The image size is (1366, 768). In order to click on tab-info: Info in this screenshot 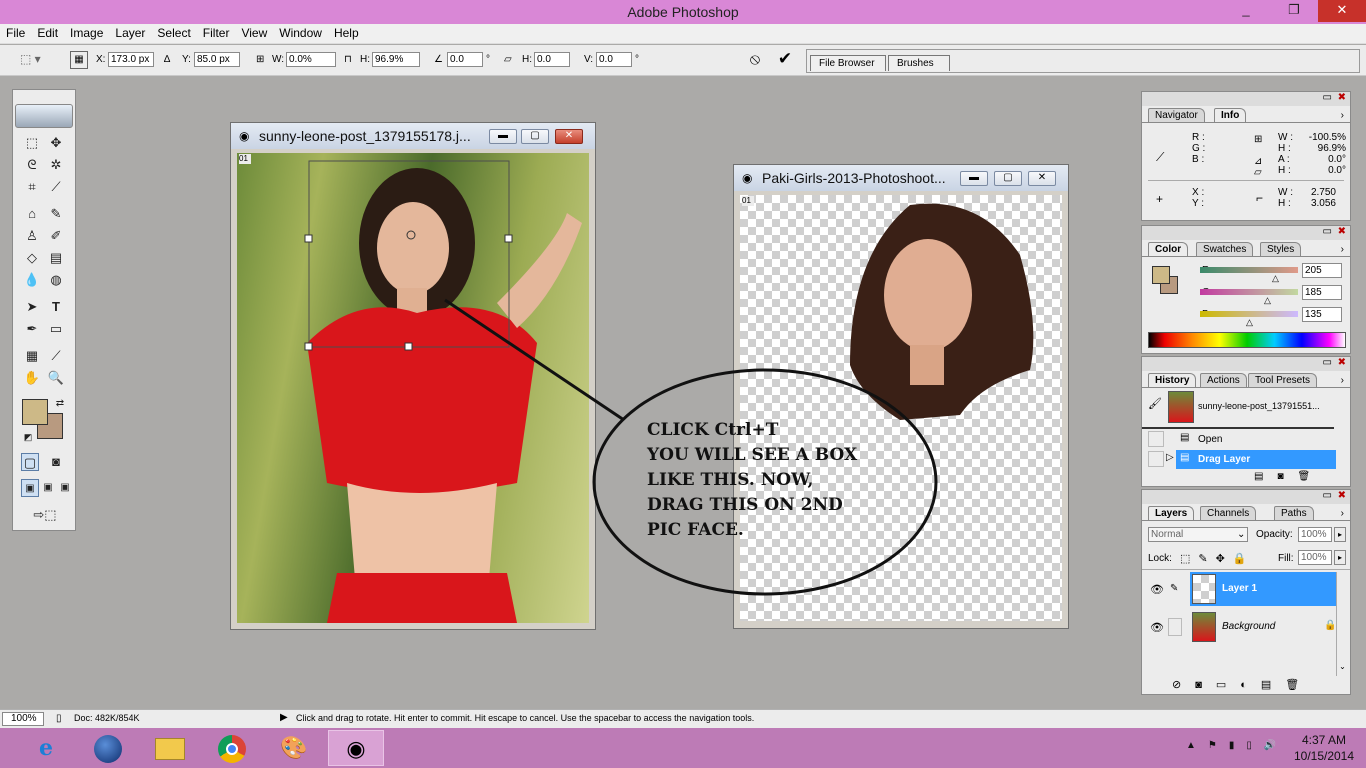, I will do `click(1230, 115)`.